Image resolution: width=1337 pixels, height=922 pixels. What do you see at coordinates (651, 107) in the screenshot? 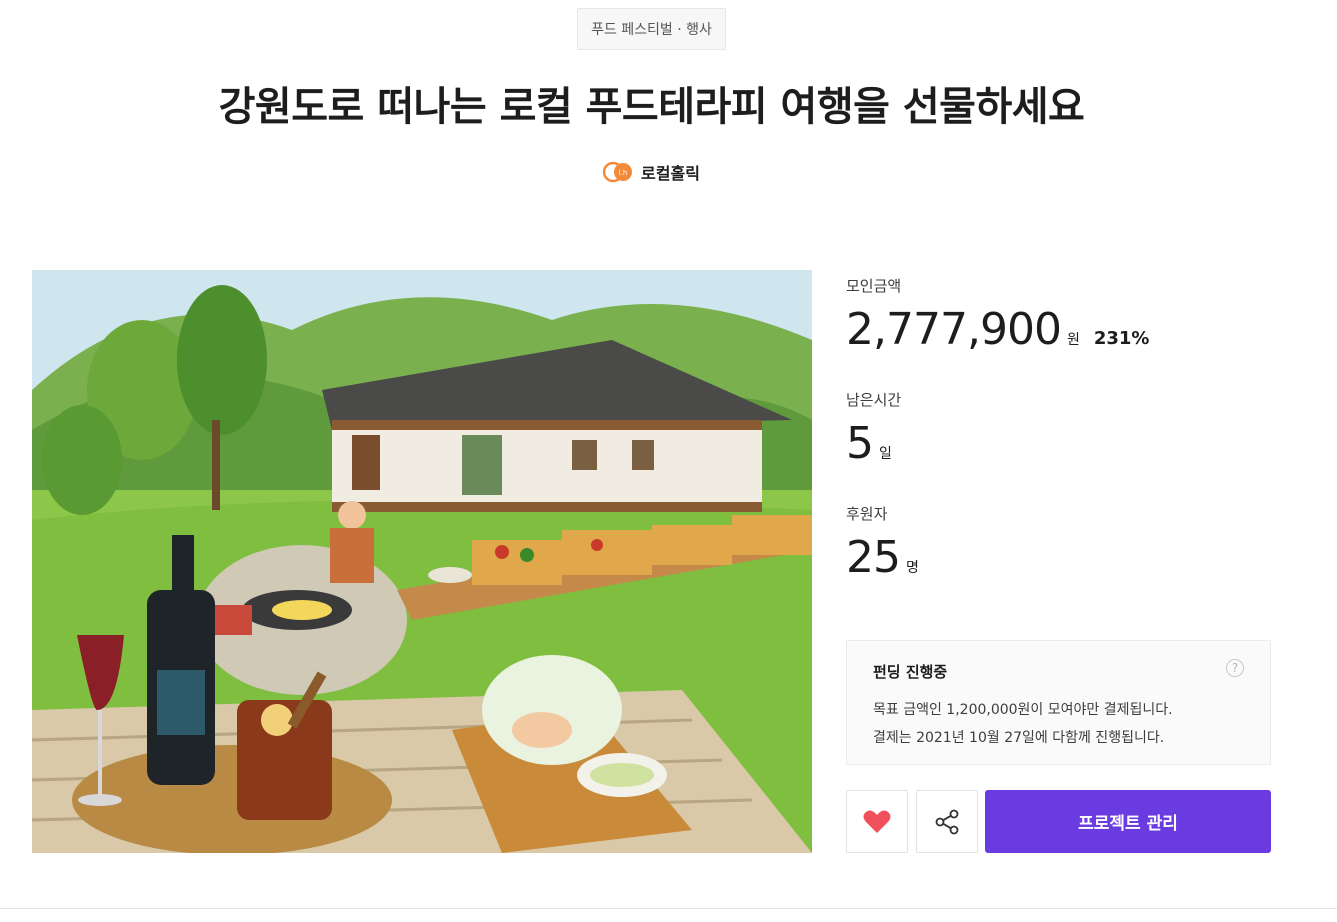
I see `page-title: 강원도로 떠나는 로컬 푸드테라피 여행을 선물하세요` at bounding box center [651, 107].